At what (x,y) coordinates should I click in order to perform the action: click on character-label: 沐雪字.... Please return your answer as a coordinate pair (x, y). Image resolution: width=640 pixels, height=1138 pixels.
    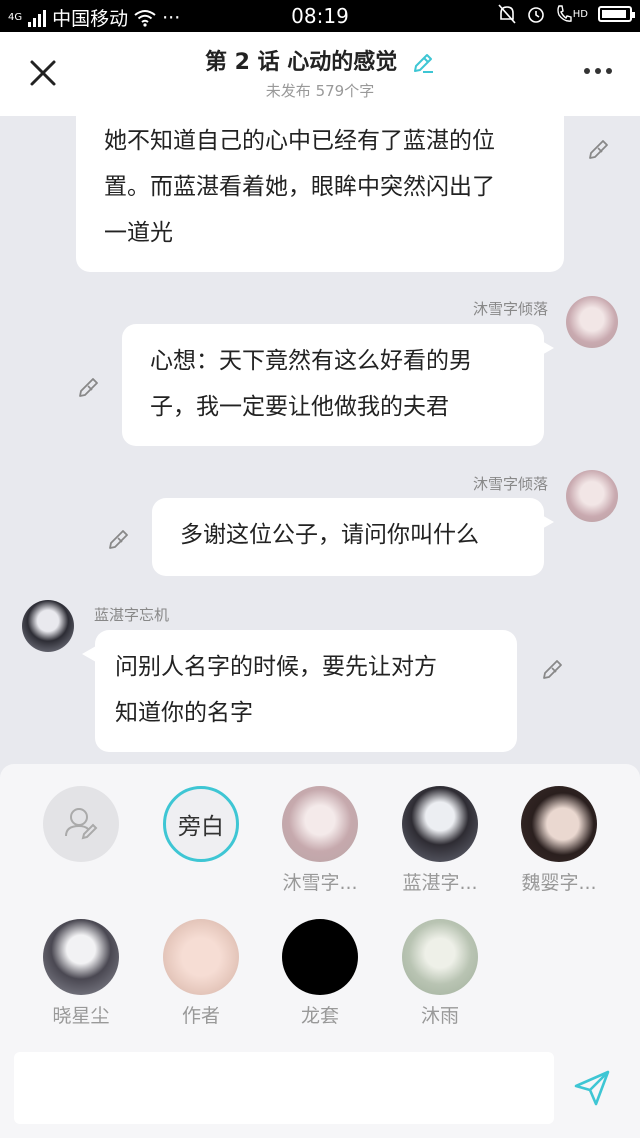
    Looking at the image, I should click on (320, 883).